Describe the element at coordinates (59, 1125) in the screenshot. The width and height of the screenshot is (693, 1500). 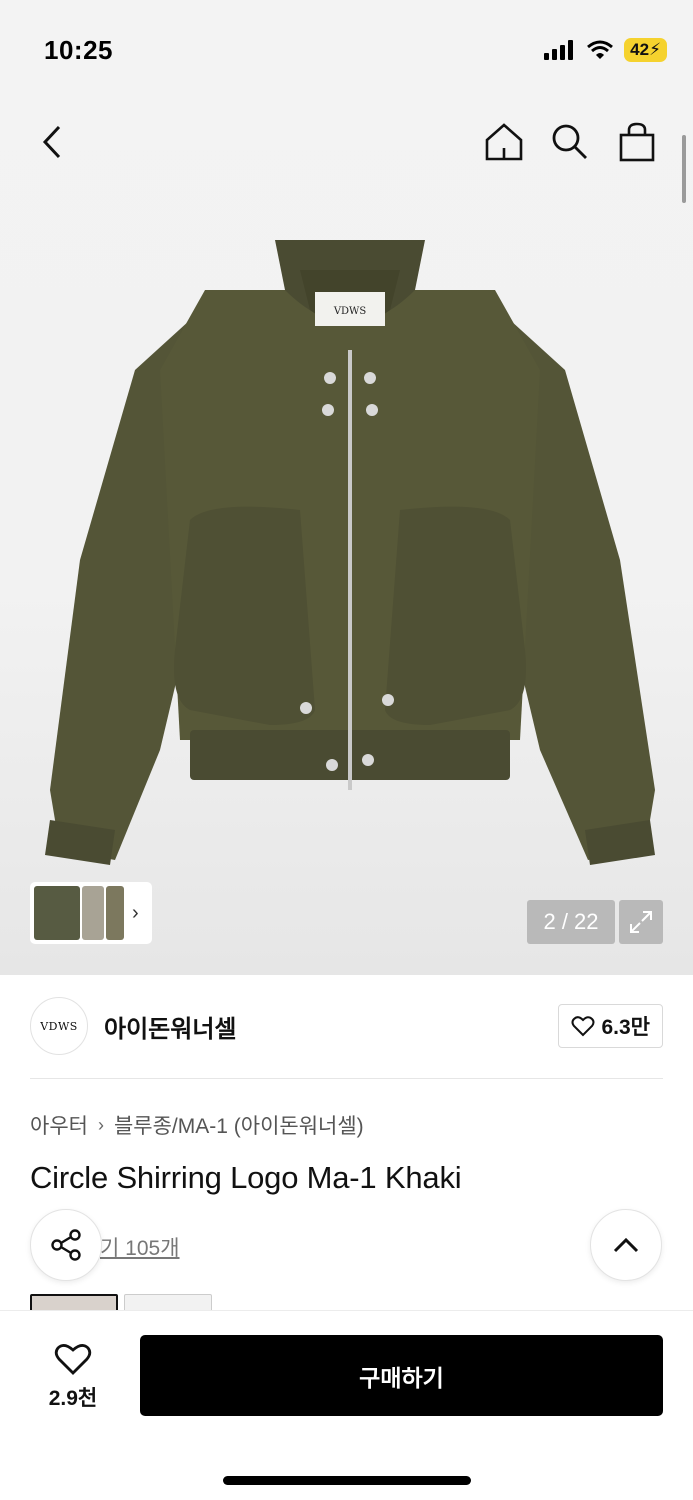
I see `breadcrumb-category: 아우터` at that location.